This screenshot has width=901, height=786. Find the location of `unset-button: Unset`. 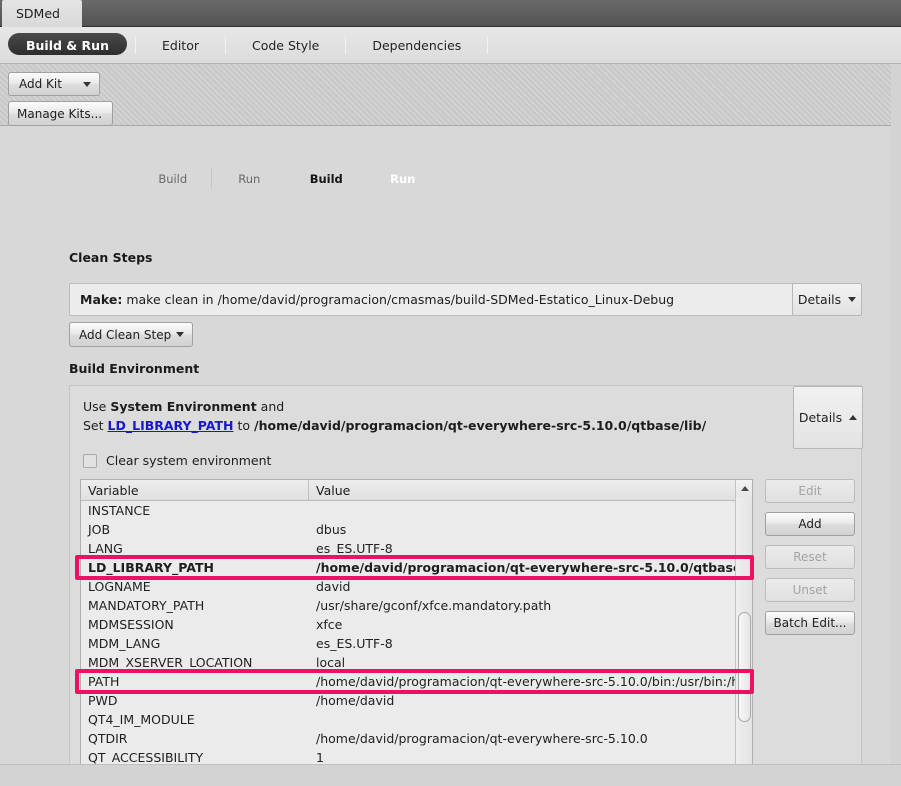

unset-button: Unset is located at coordinates (810, 590).